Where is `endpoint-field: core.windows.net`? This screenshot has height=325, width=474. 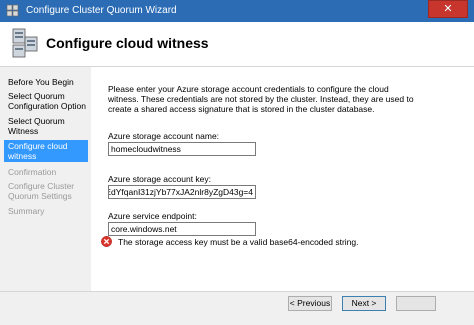 endpoint-field: core.windows.net is located at coordinates (182, 229).